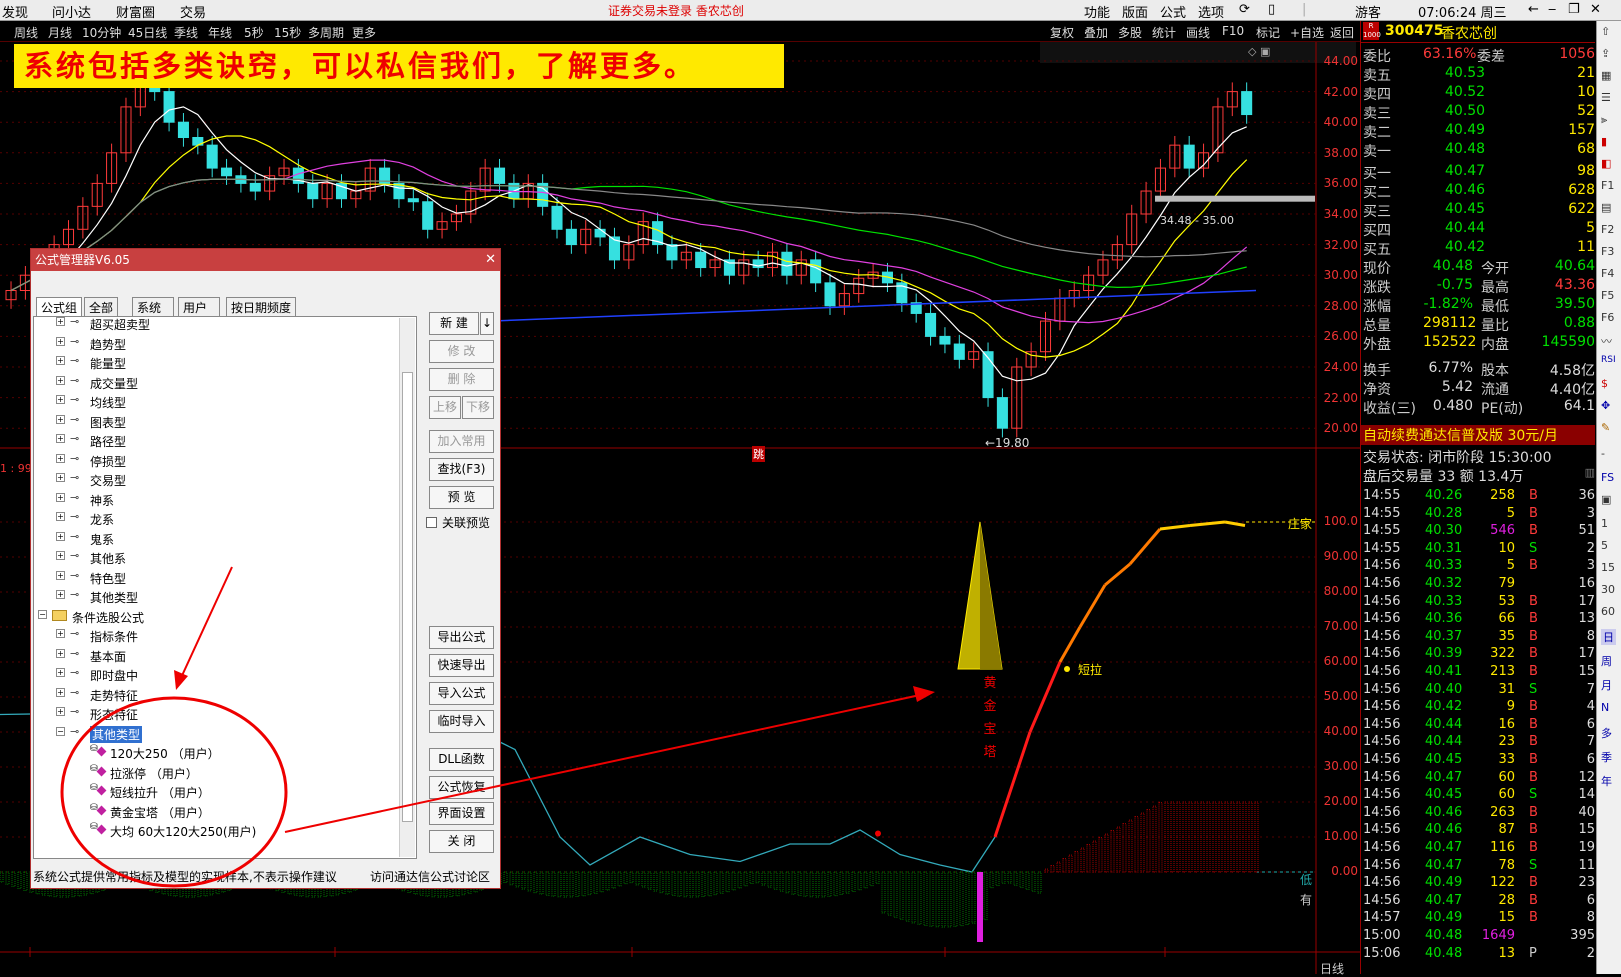 The width and height of the screenshot is (1621, 977). Describe the element at coordinates (1469, 34) in the screenshot. I see `stock-name: 香农芯创` at that location.